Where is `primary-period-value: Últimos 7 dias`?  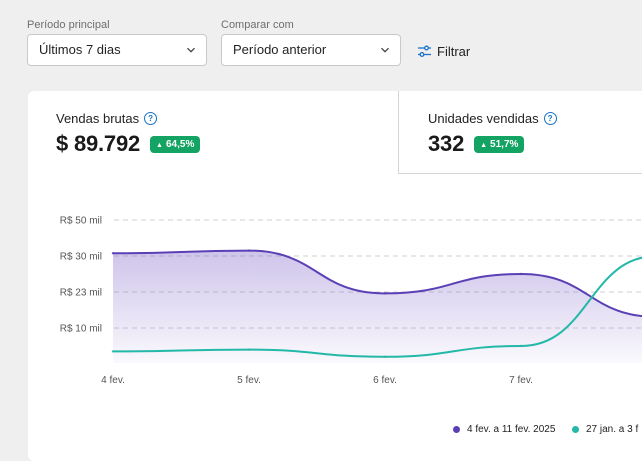
primary-period-value: Últimos 7 dias is located at coordinates (80, 49).